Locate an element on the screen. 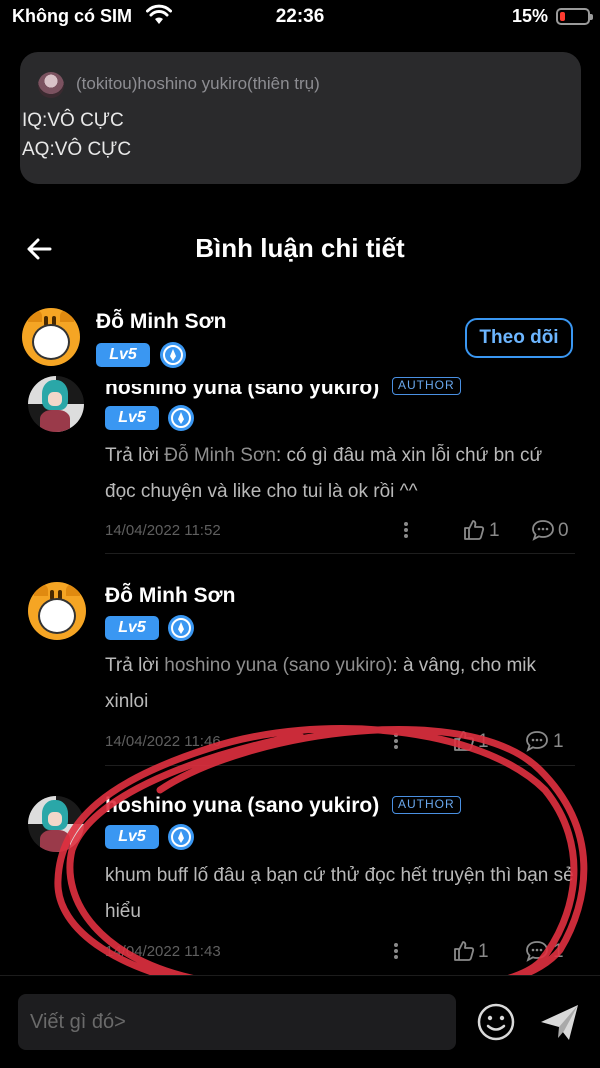 The image size is (600, 1068). page-header: Bình luận chi tiết is located at coordinates (300, 250).